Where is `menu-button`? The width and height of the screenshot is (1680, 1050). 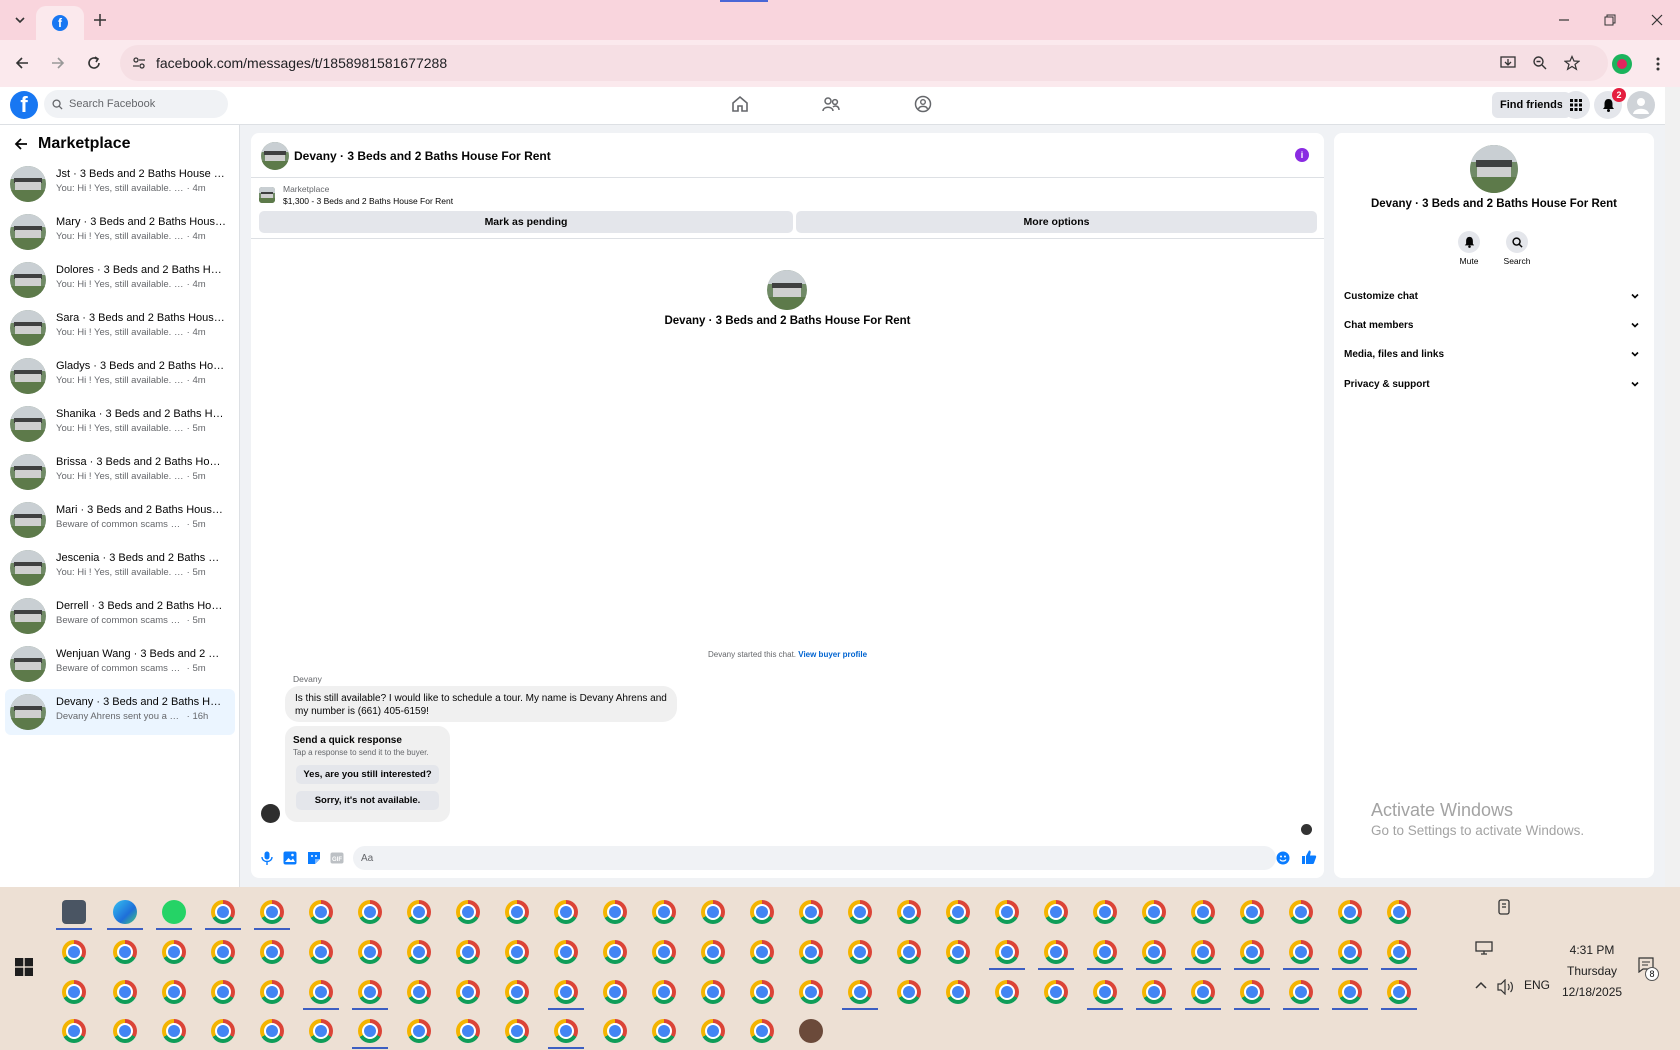 menu-button is located at coordinates (1576, 105).